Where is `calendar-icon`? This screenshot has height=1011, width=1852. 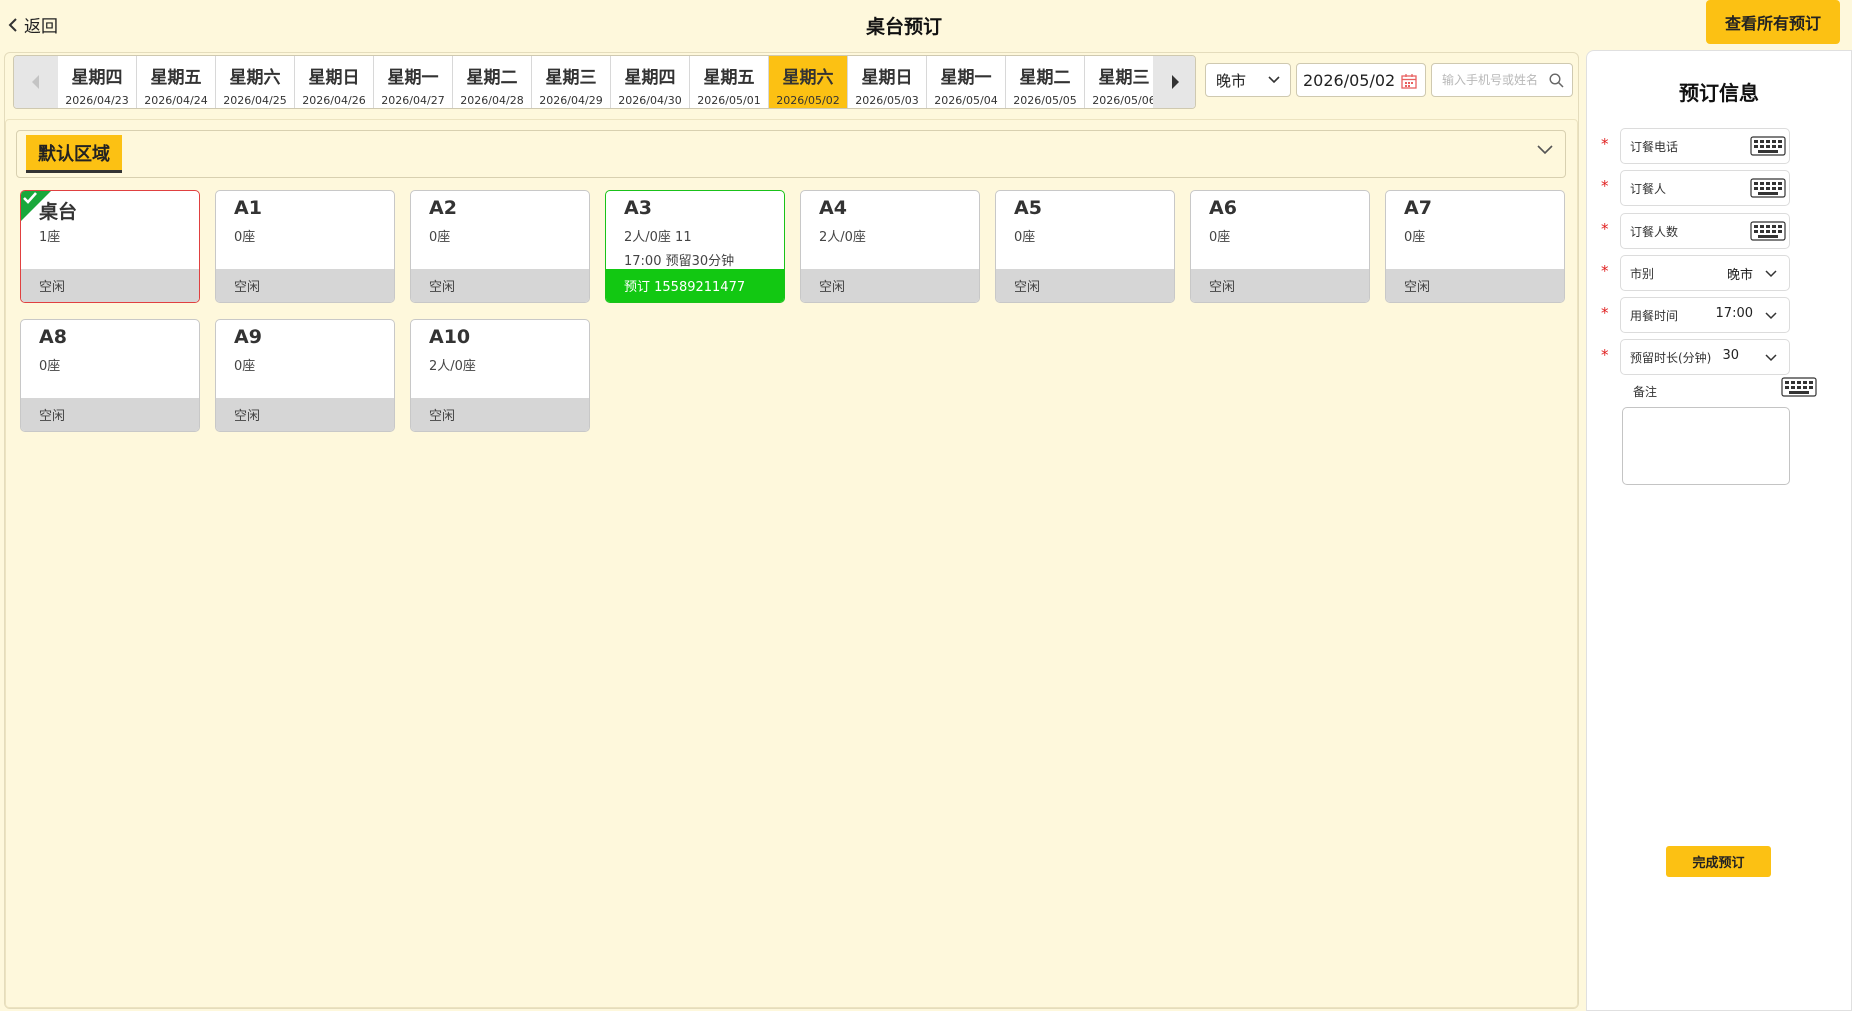
calendar-icon is located at coordinates (1409, 81).